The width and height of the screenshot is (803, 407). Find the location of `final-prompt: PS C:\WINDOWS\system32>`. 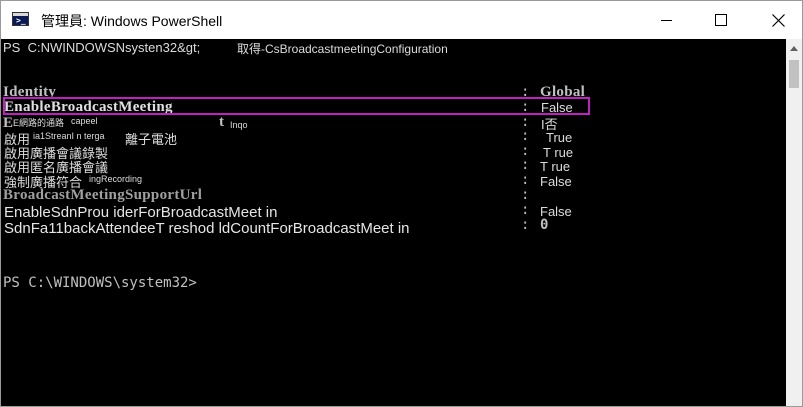

final-prompt: PS C:\WINDOWS\system32> is located at coordinates (100, 283).